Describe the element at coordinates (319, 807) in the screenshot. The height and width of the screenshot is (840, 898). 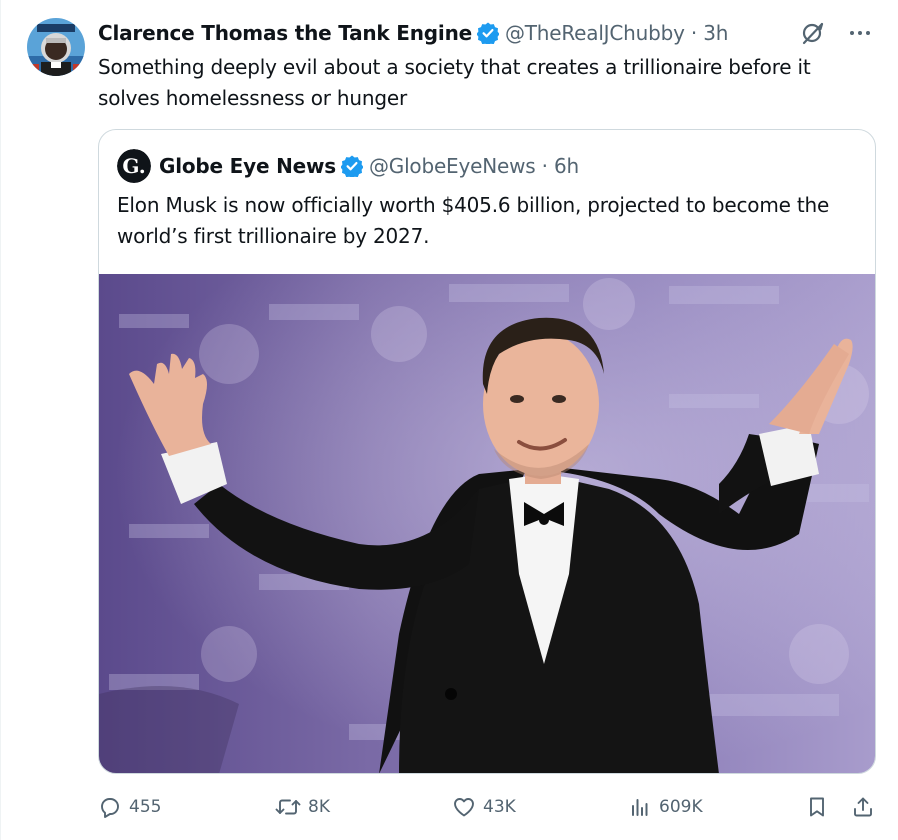
I see `repost-count: 8K` at that location.